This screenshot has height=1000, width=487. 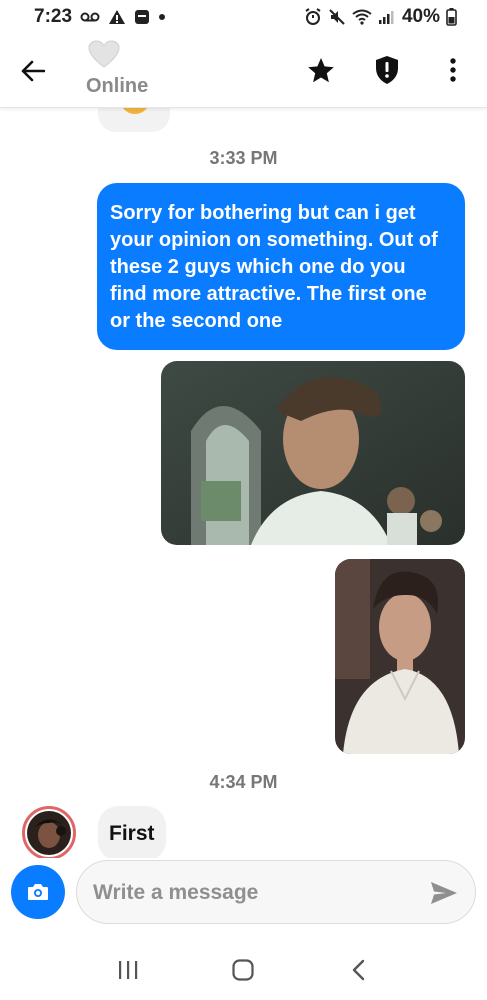 What do you see at coordinates (117, 17) in the screenshot?
I see `warning-icon` at bounding box center [117, 17].